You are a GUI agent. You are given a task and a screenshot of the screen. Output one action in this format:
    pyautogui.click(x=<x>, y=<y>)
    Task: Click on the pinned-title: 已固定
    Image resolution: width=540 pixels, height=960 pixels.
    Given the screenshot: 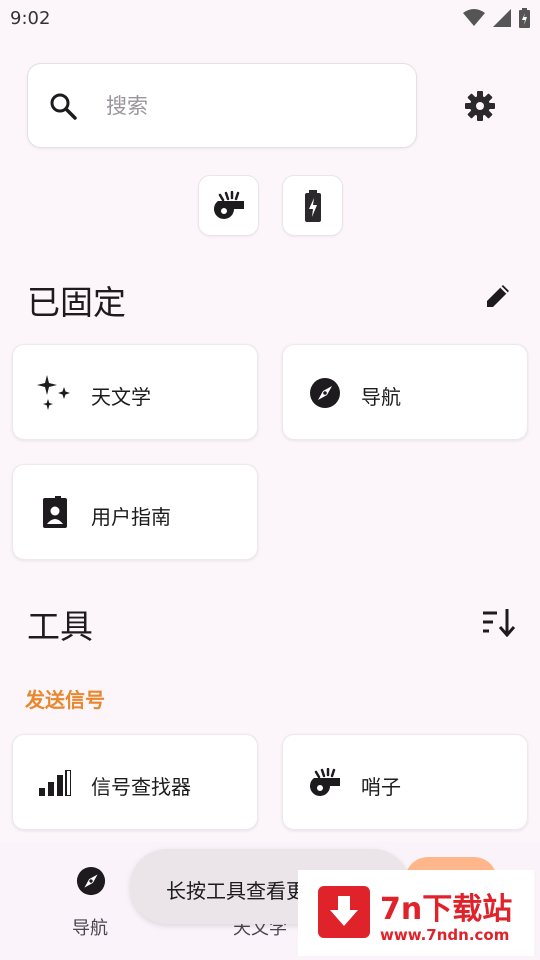 What is the action you would take?
    pyautogui.click(x=76, y=302)
    